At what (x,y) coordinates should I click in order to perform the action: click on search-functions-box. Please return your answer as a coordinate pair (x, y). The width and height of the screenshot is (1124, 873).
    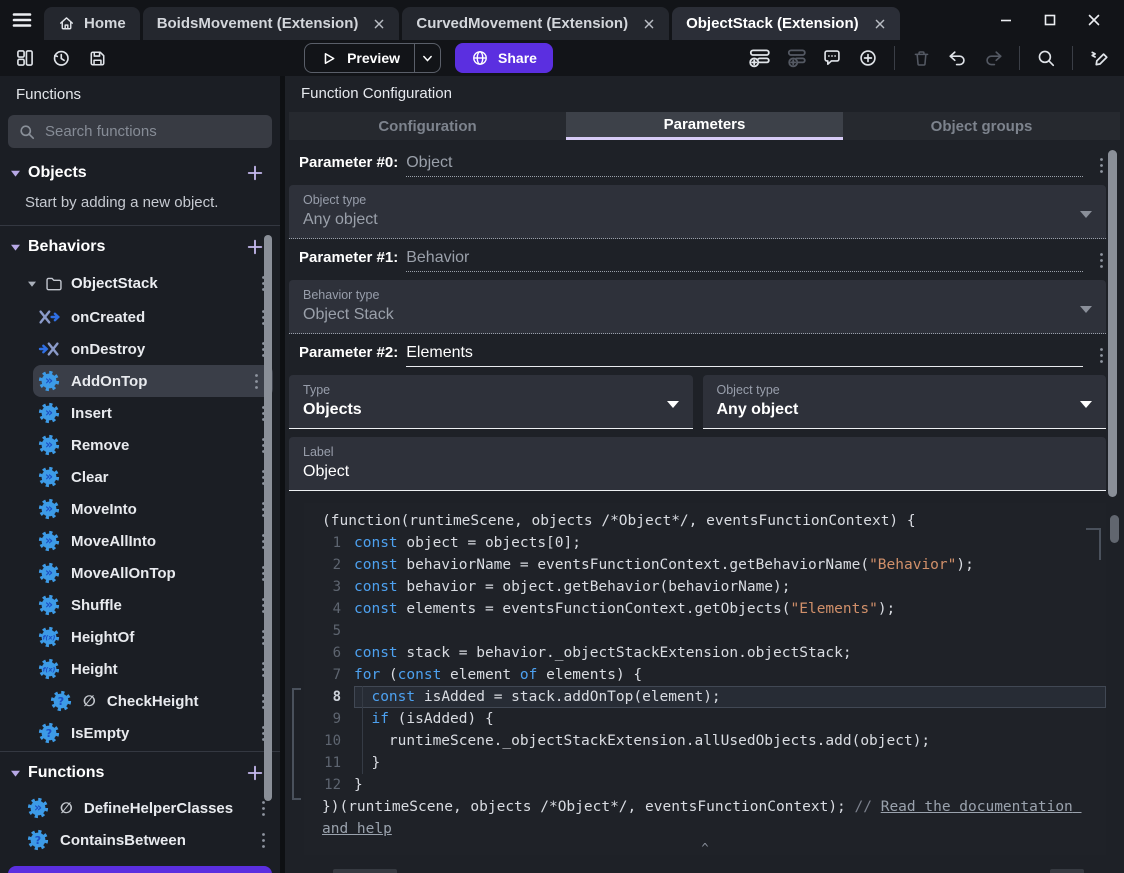
    Looking at the image, I should click on (140, 131).